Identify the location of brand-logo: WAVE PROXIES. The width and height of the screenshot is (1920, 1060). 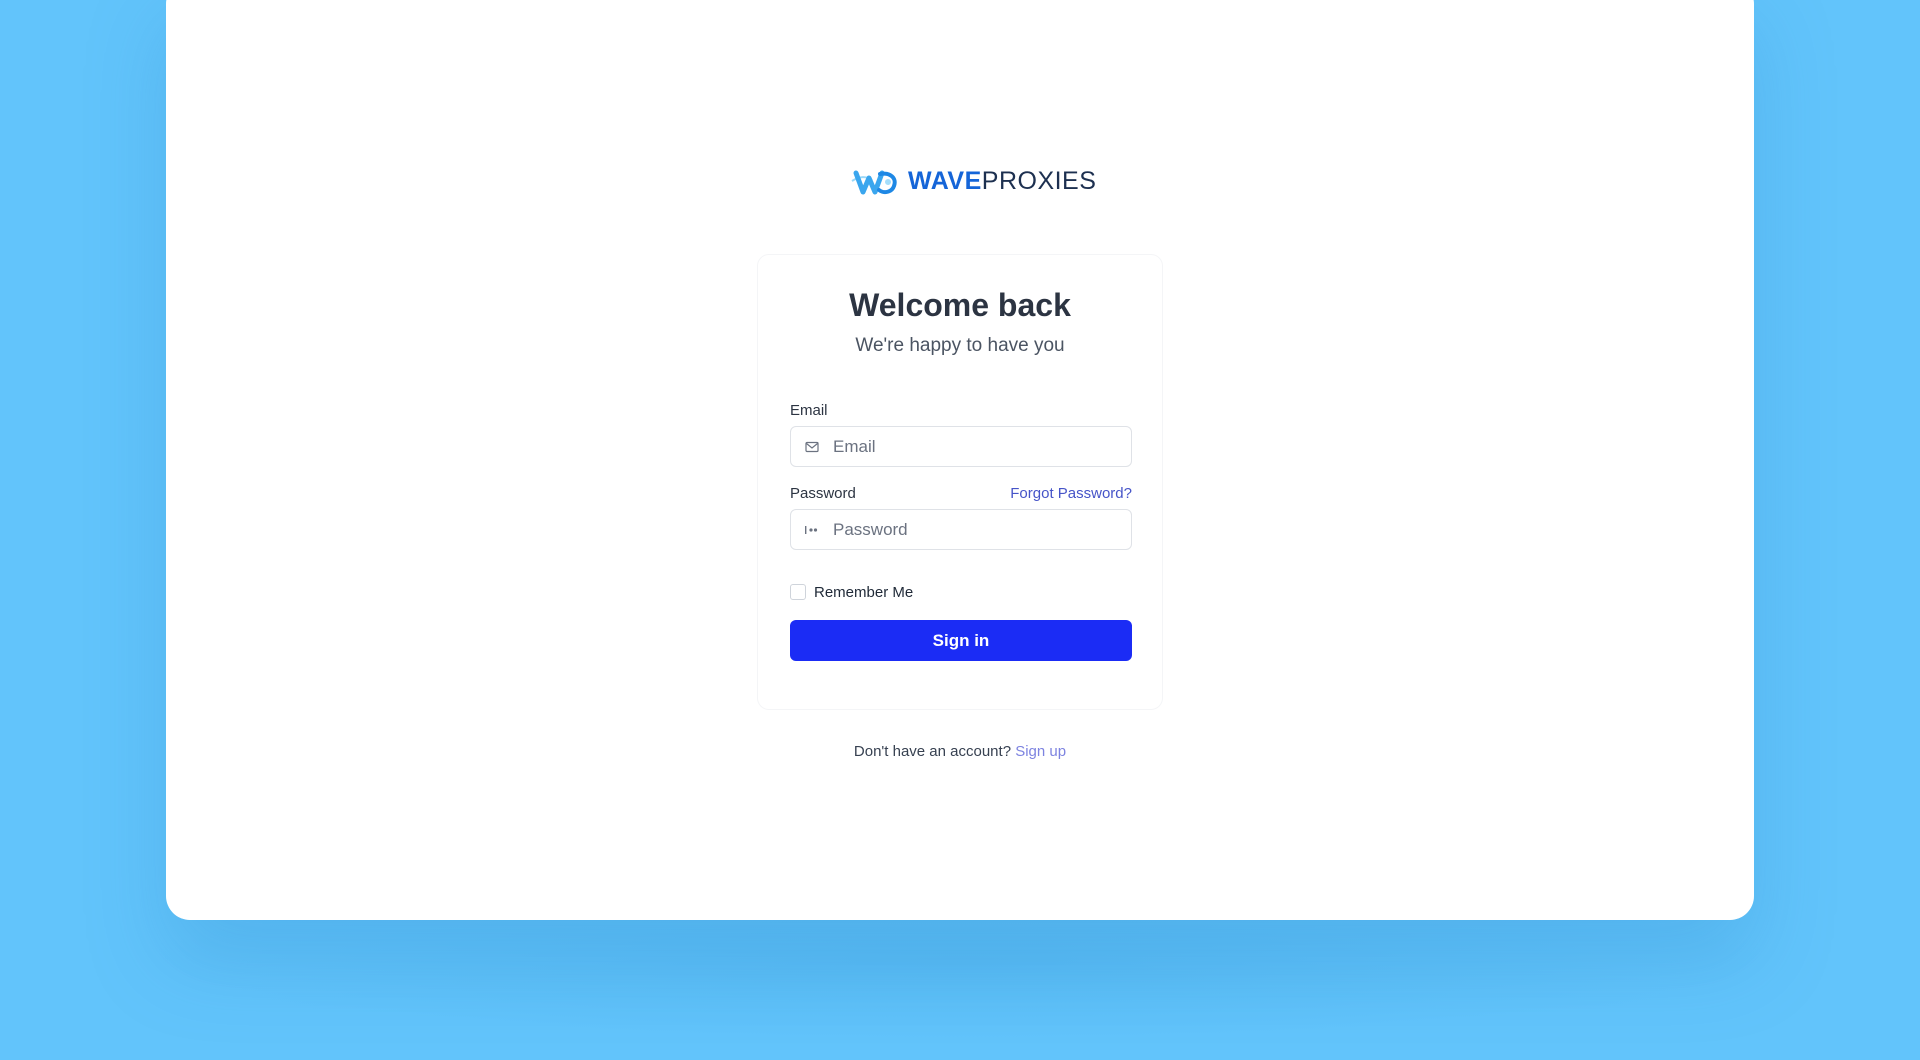
(973, 181).